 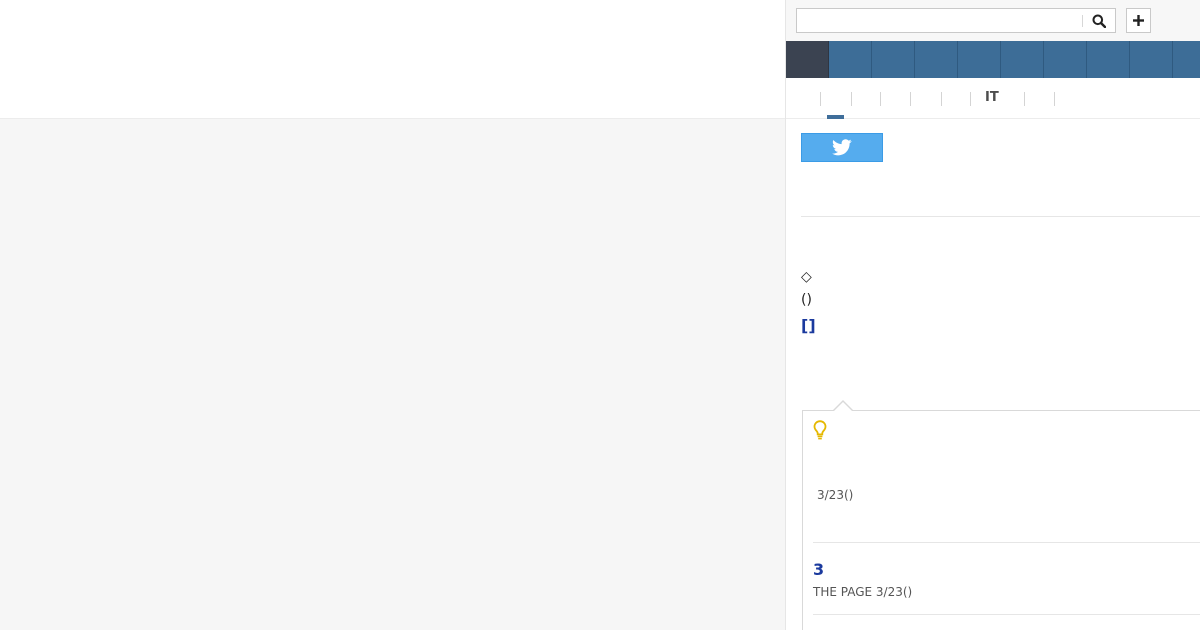 I want to click on search-row, so click(x=993, y=20).